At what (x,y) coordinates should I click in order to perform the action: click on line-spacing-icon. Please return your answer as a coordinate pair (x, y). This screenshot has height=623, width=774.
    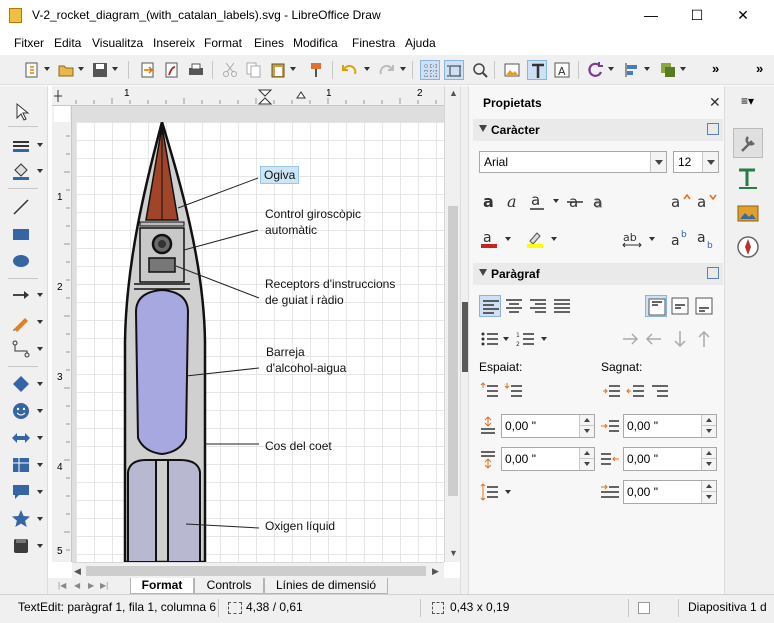
    Looking at the image, I should click on (490, 492).